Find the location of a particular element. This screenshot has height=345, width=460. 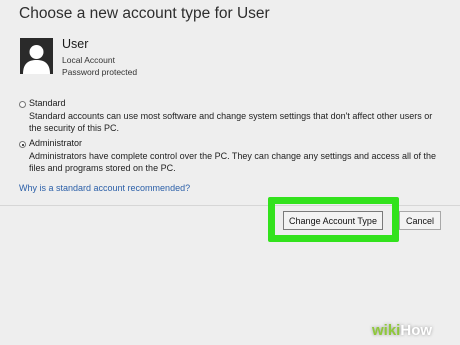

change-account-type-button: Change Account Type is located at coordinates (333, 220).